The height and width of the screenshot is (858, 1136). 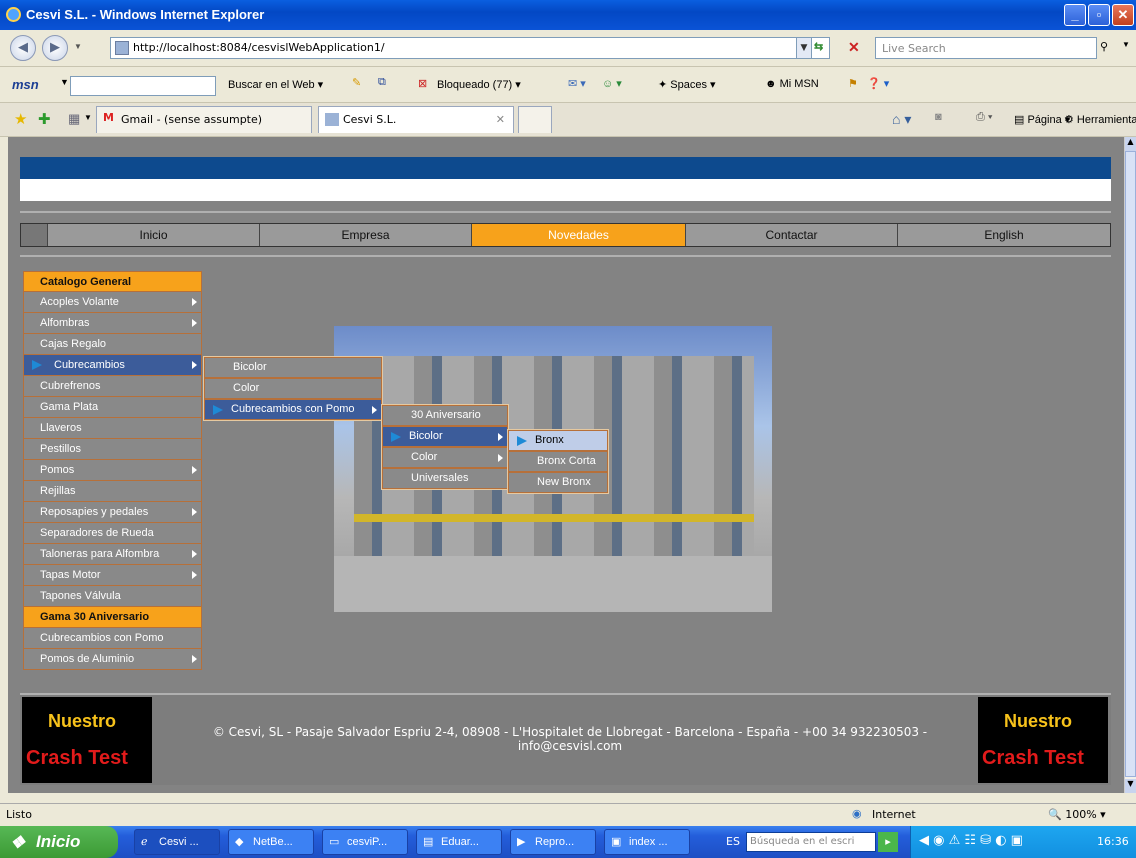 I want to click on msn-menu-dropdown-icon: ▼, so click(x=64, y=82).